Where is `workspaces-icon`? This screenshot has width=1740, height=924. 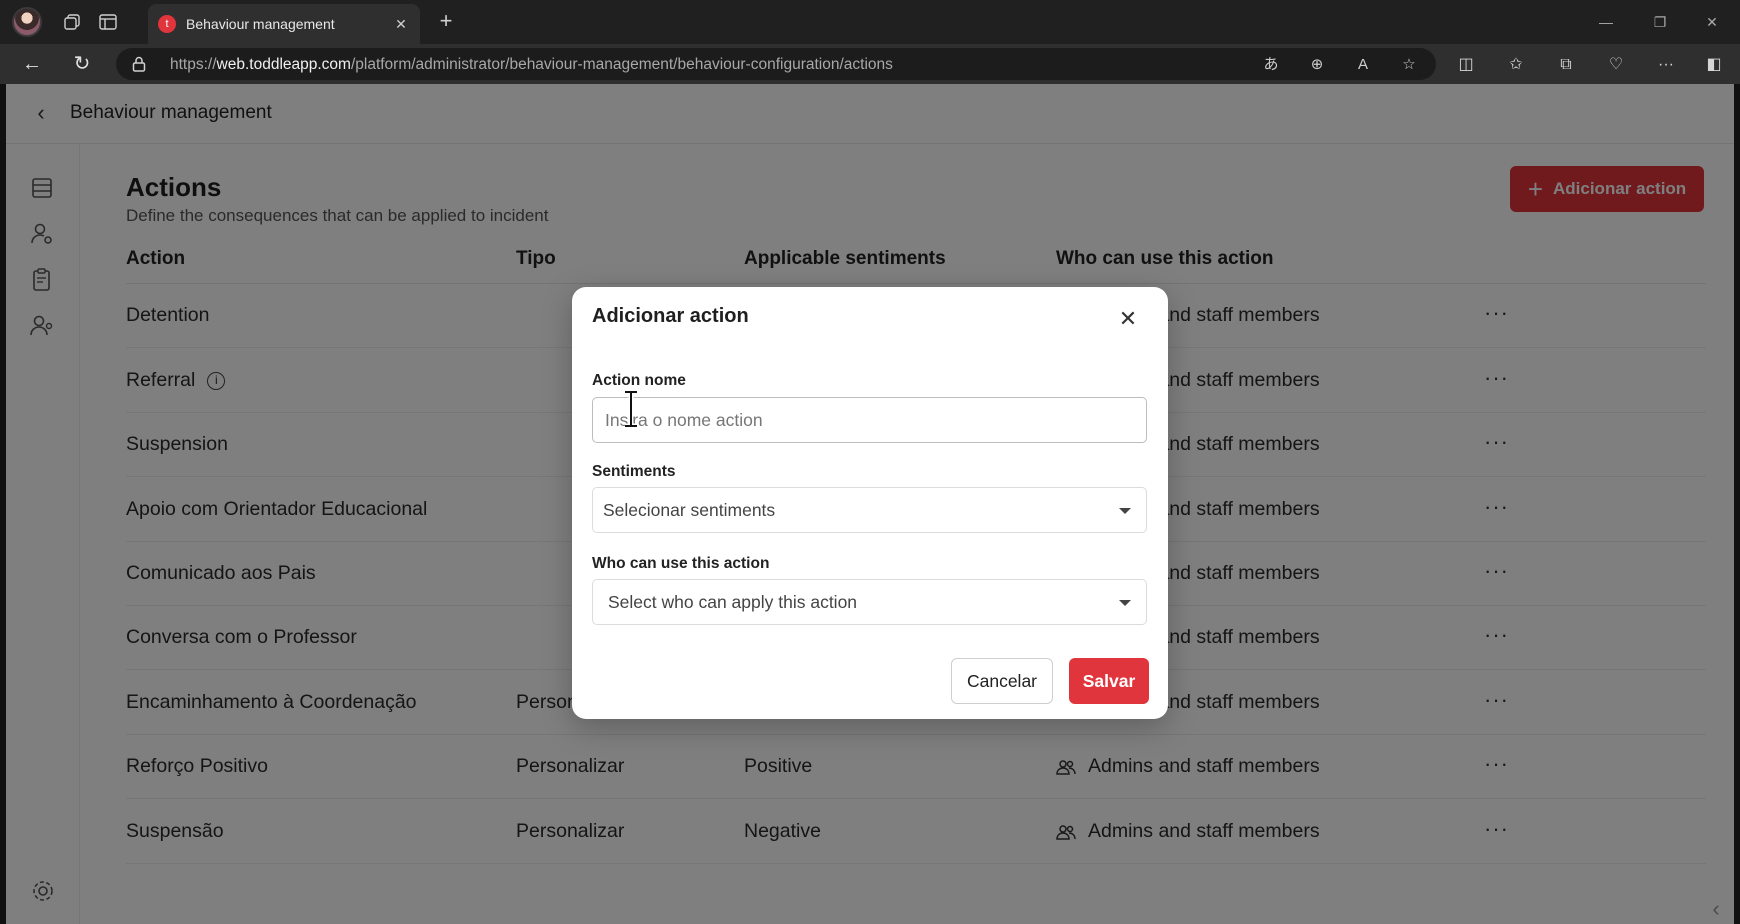 workspaces-icon is located at coordinates (72, 22).